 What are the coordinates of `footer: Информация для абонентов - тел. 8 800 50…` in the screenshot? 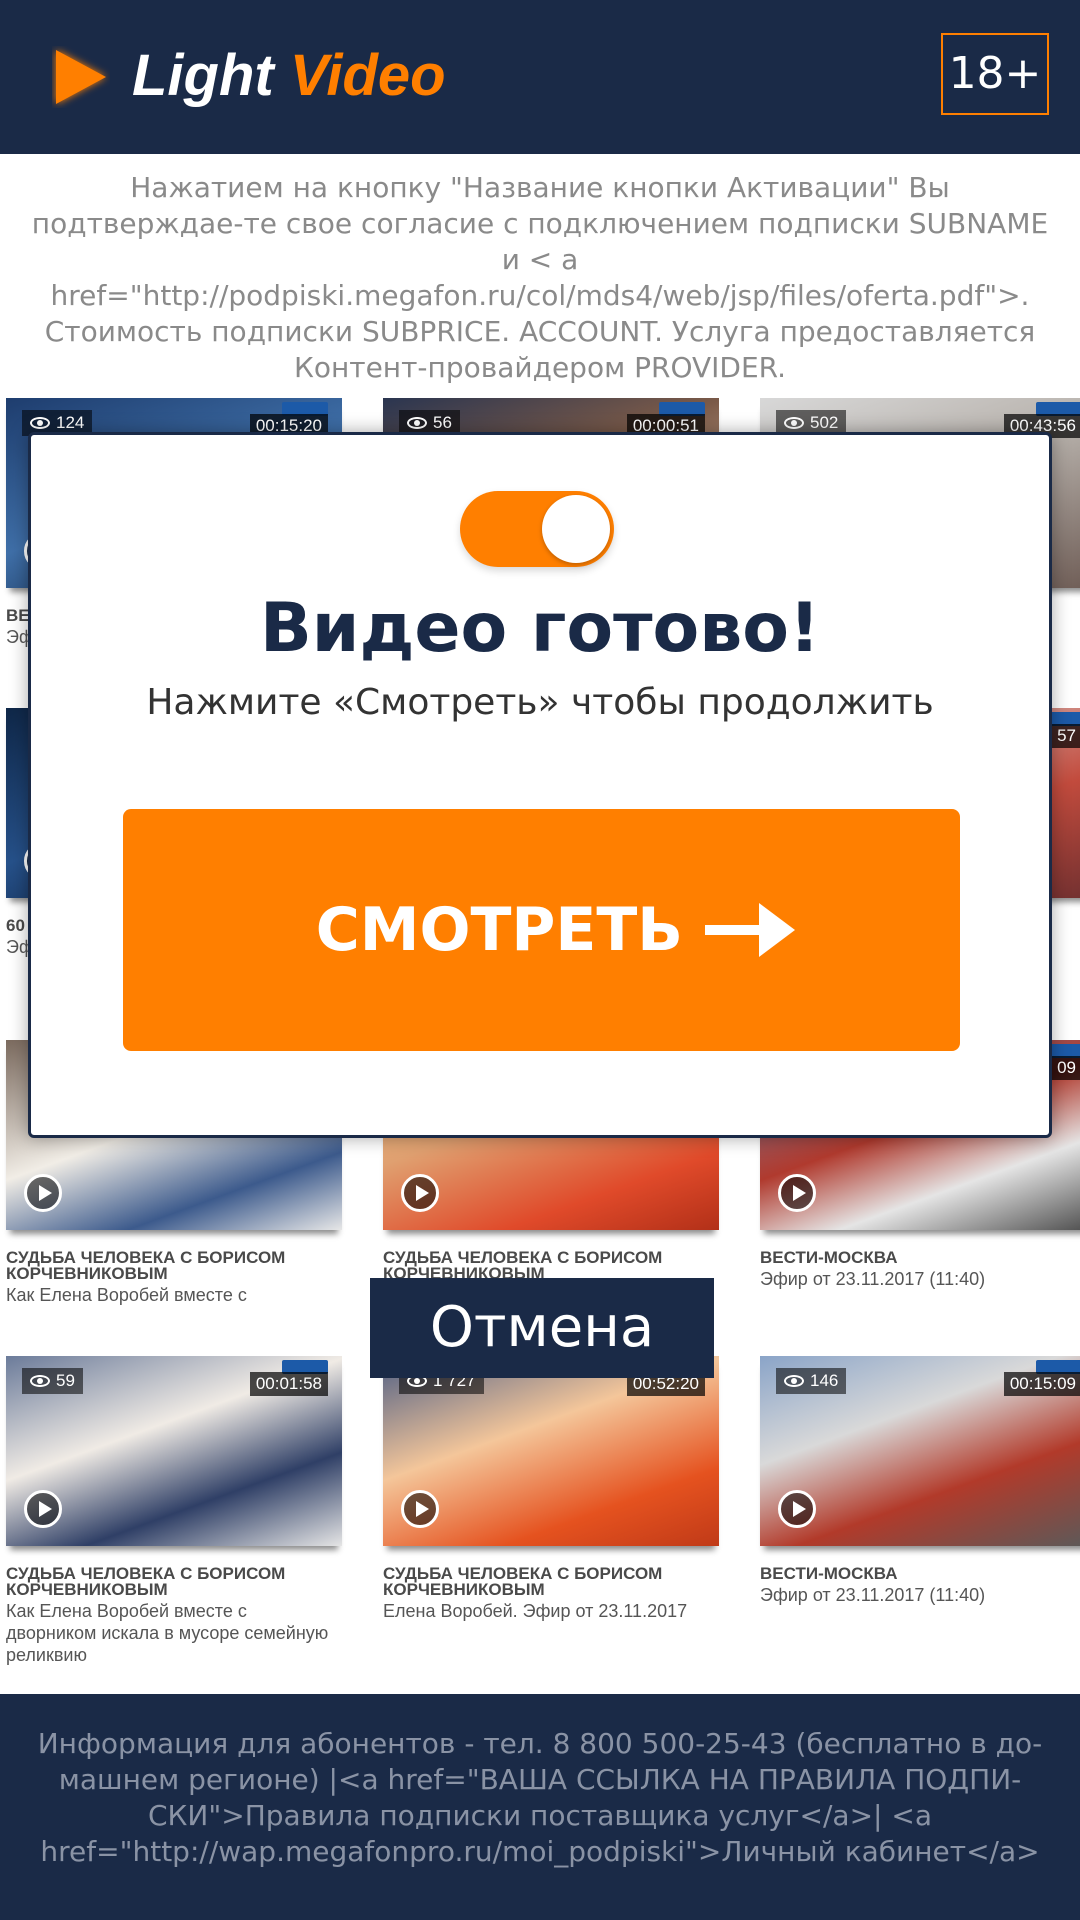 It's located at (540, 1807).